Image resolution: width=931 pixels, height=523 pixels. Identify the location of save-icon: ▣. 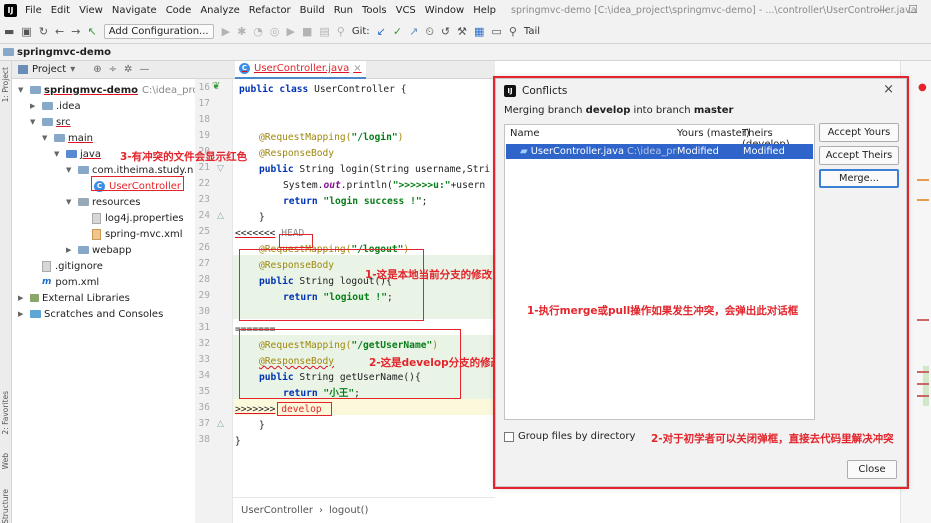
(26, 31).